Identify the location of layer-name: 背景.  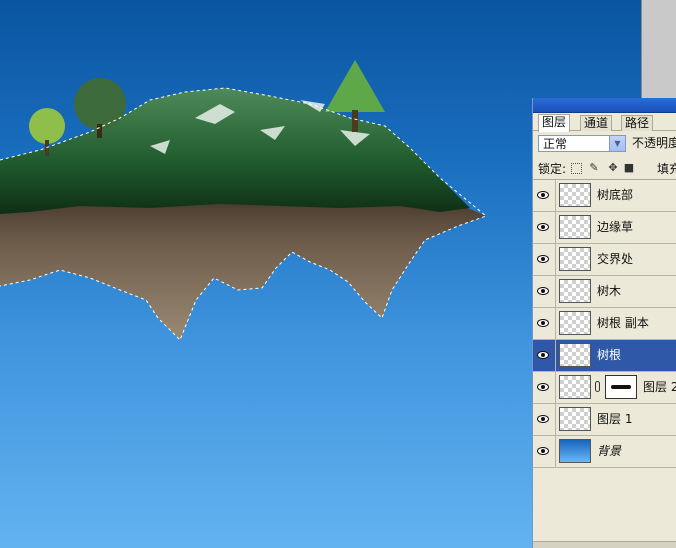
(609, 451).